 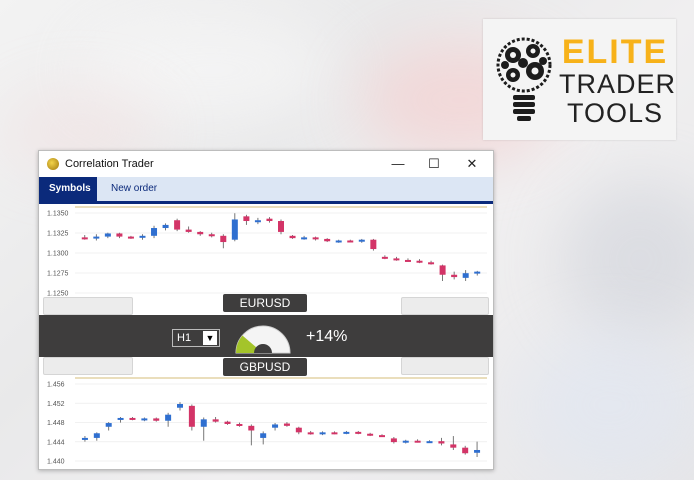 I want to click on symbol-label-gbpusd: GBPUSD, so click(x=265, y=367).